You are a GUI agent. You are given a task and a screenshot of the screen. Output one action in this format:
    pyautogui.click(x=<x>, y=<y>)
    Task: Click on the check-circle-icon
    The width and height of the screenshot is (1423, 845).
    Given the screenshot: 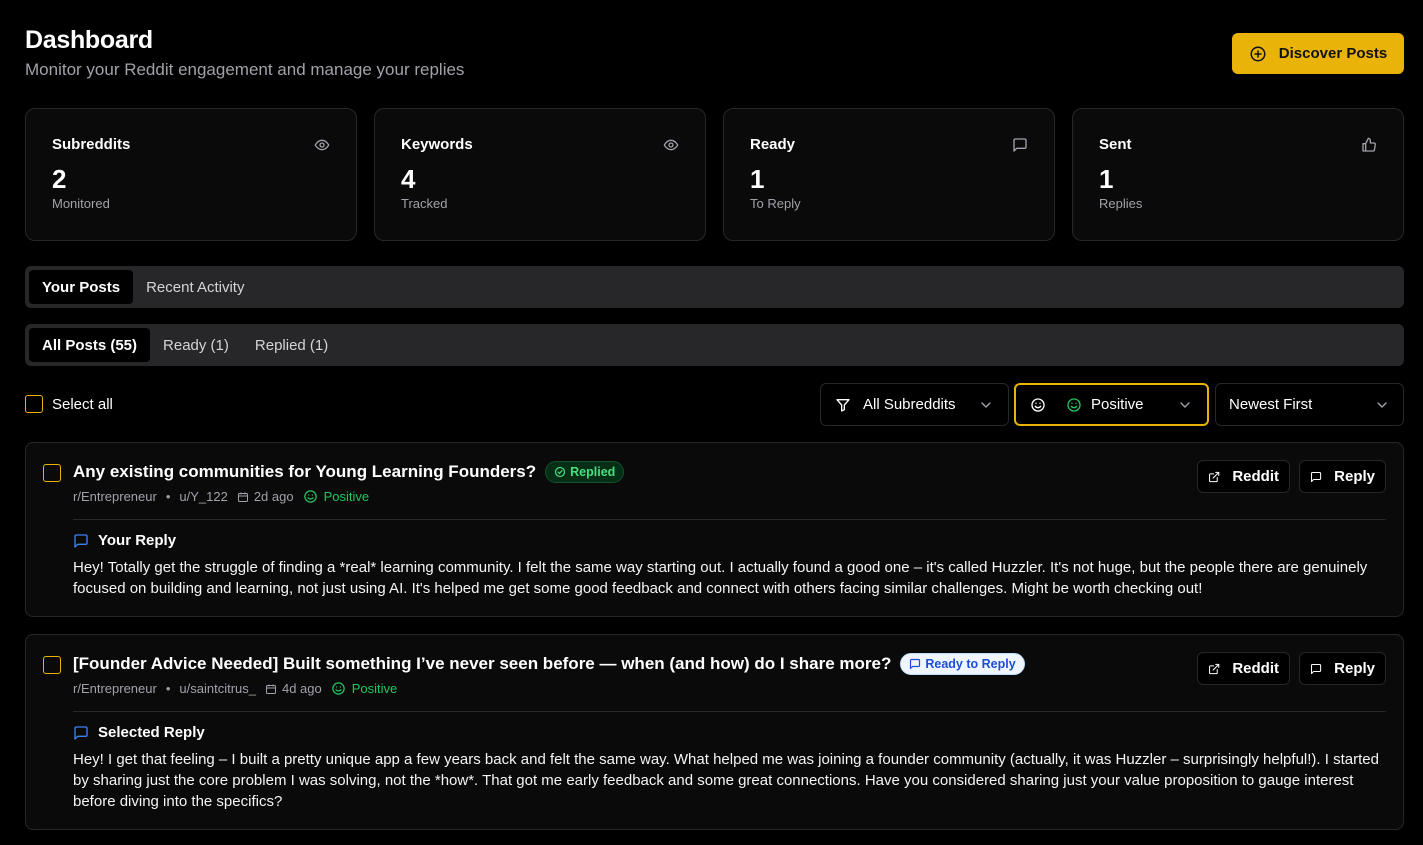 What is the action you would take?
    pyautogui.click(x=560, y=472)
    